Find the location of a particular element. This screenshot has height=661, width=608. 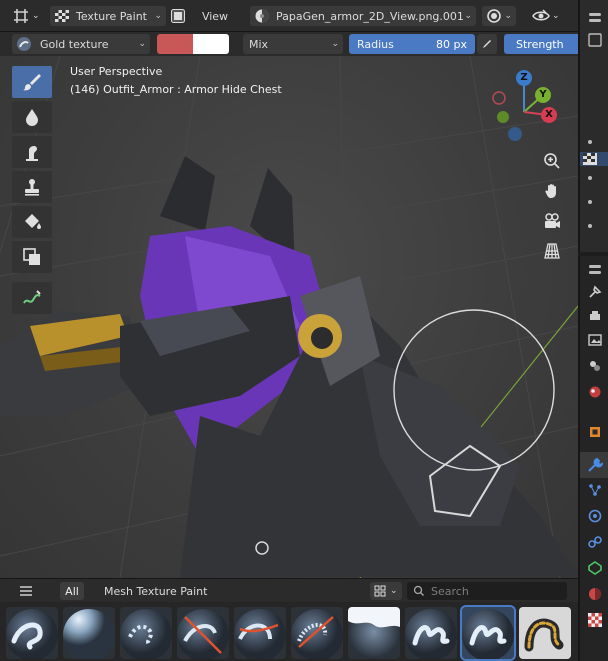

brush-preview-2-icon is located at coordinates (89, 633).